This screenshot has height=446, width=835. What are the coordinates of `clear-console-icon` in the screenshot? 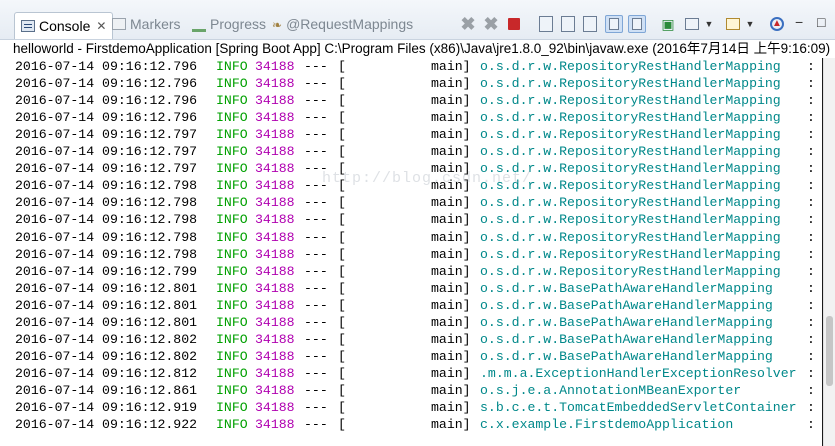 It's located at (546, 24).